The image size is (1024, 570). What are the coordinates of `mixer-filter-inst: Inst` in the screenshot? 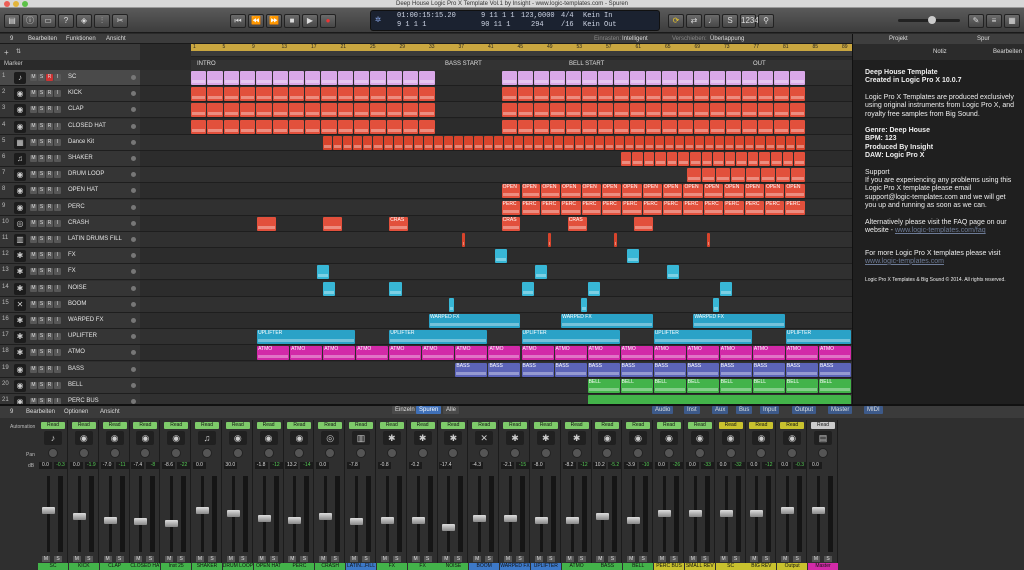 It's located at (692, 410).